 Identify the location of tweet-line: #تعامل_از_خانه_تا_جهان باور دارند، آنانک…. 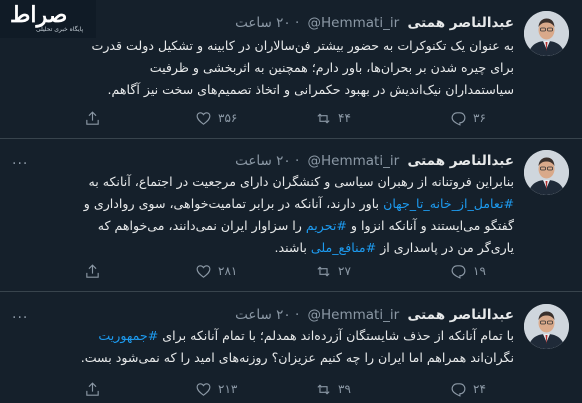
(260, 204).